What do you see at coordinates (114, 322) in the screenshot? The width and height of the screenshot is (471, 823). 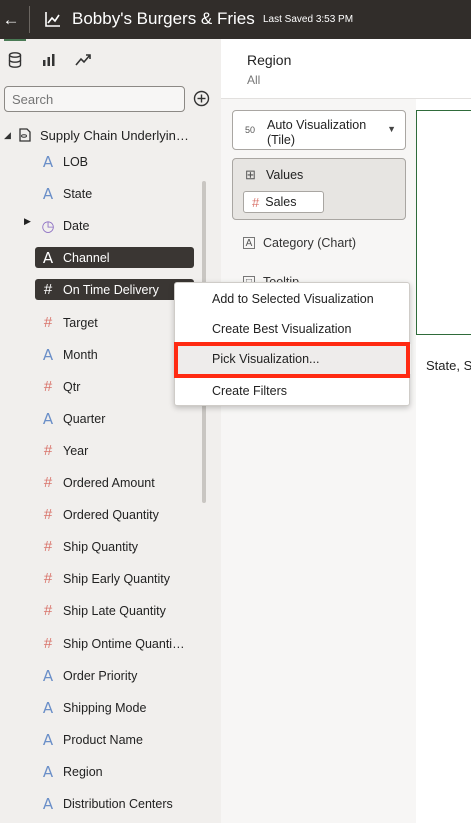 I see `column-target: # Target` at bounding box center [114, 322].